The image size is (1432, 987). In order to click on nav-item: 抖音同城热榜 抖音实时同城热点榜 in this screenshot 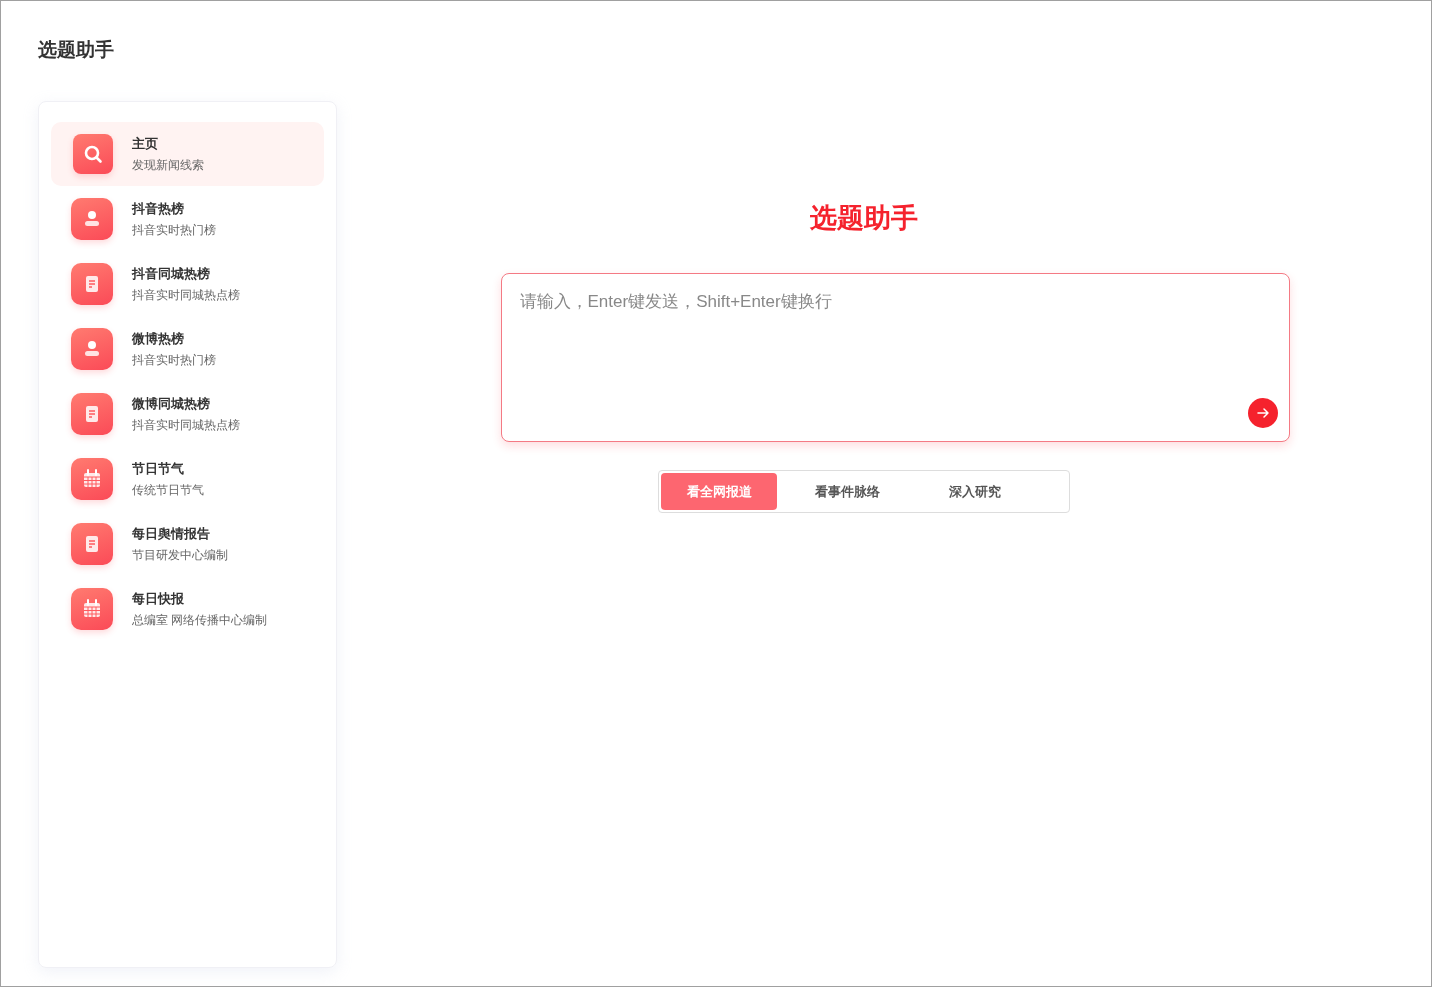, I will do `click(187, 284)`.